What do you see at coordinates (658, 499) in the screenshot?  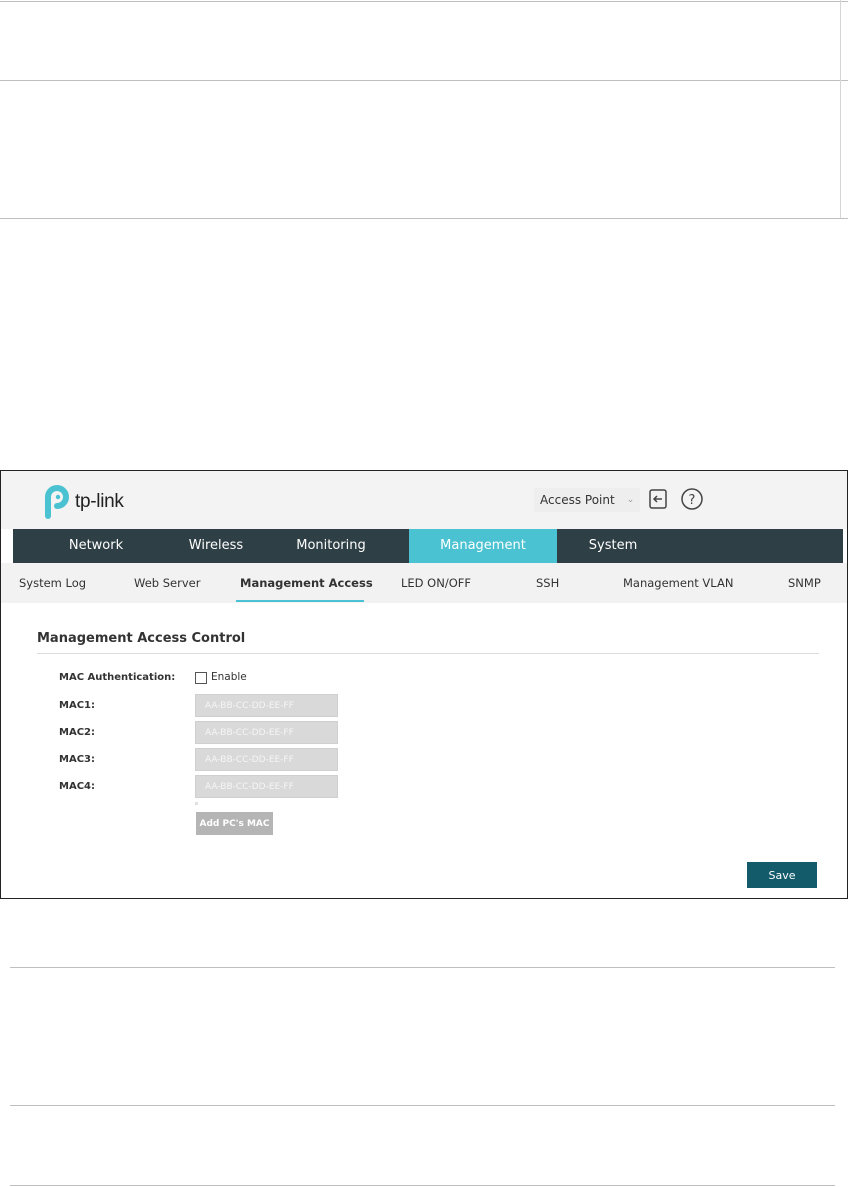 I see `logout-icon` at bounding box center [658, 499].